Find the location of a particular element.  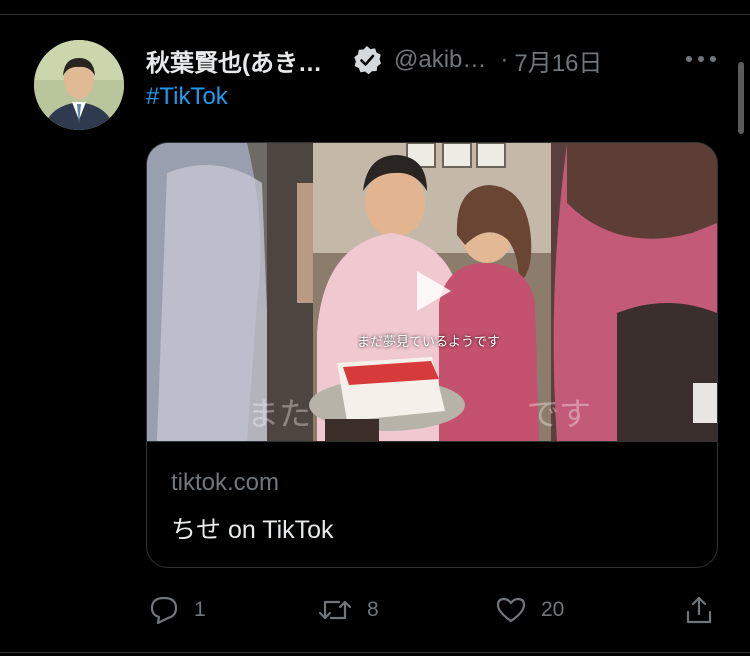

share-icon is located at coordinates (699, 610).